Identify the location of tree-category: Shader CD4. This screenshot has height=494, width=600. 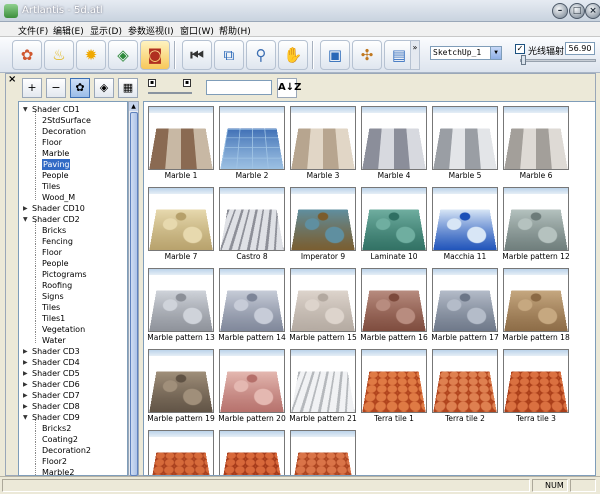
(56, 362).